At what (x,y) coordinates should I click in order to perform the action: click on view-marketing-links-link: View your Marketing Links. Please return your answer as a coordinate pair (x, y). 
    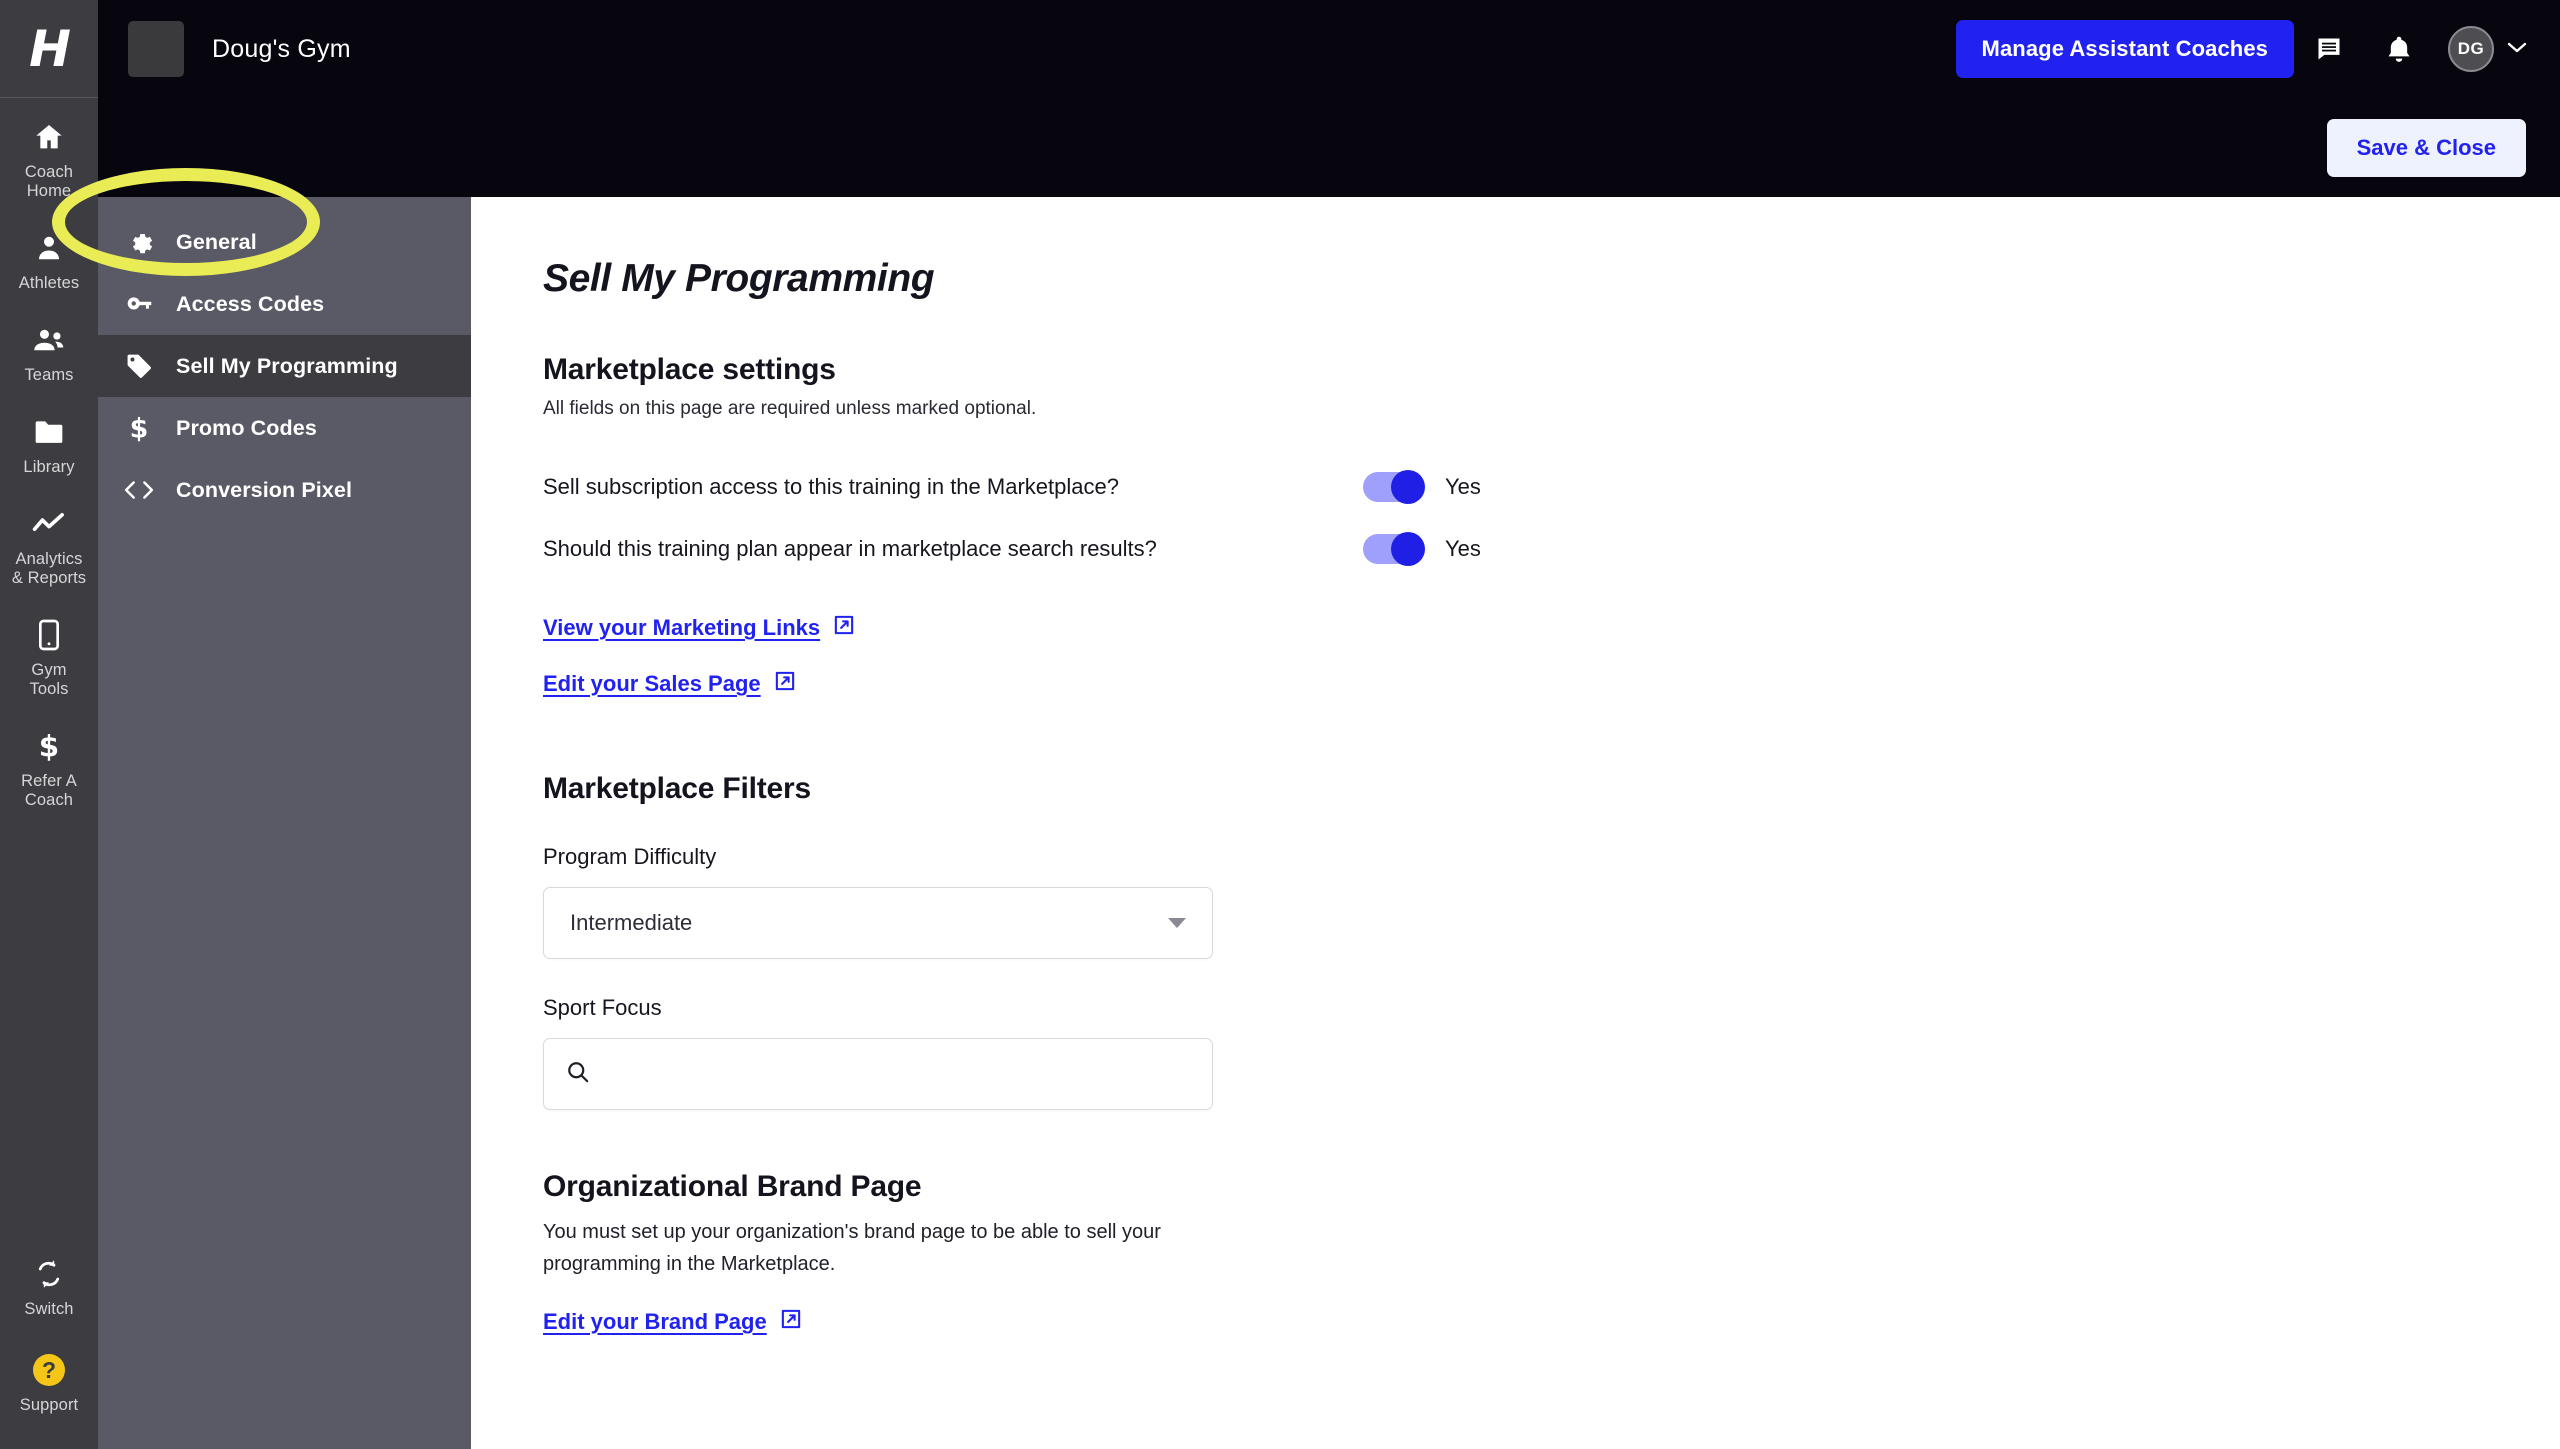
    Looking at the image, I should click on (699, 628).